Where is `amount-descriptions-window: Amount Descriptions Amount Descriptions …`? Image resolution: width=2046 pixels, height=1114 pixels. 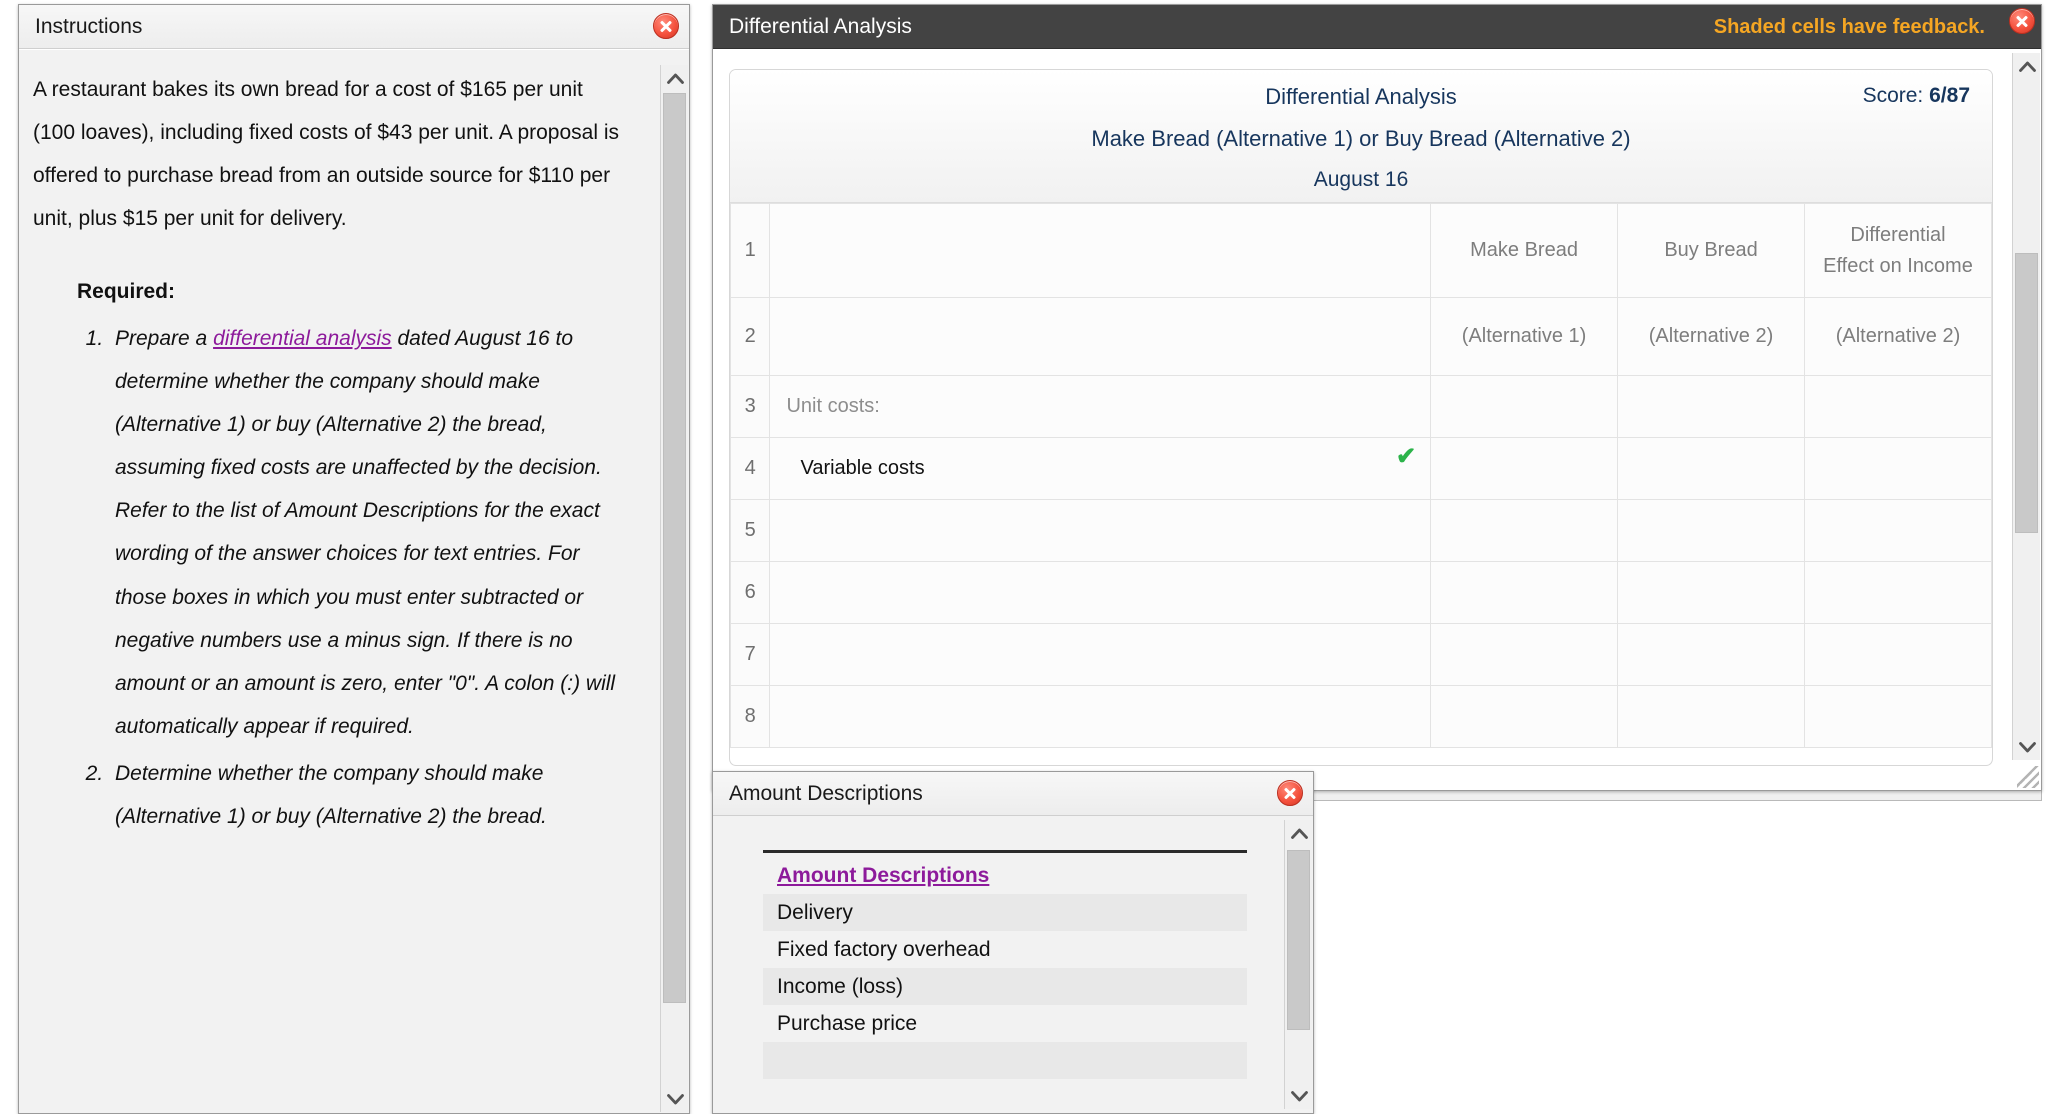 amount-descriptions-window: Amount Descriptions Amount Descriptions … is located at coordinates (1013, 942).